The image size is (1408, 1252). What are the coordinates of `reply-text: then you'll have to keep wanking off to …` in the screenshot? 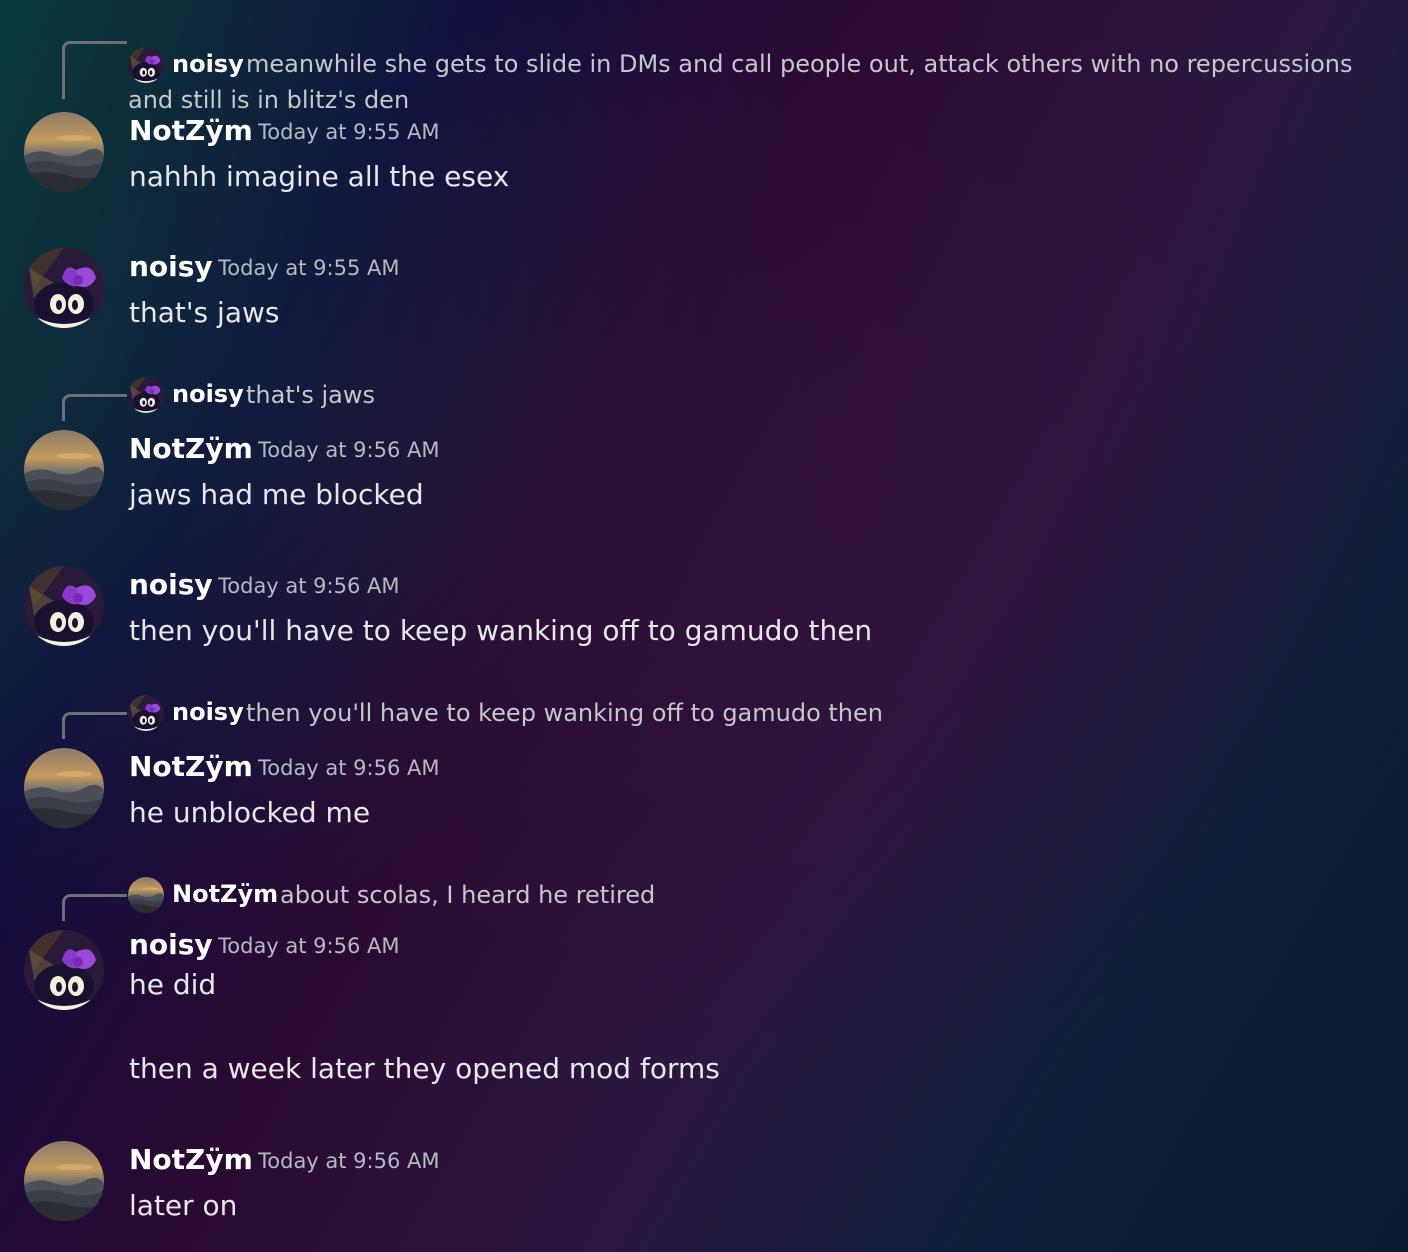 It's located at (564, 713).